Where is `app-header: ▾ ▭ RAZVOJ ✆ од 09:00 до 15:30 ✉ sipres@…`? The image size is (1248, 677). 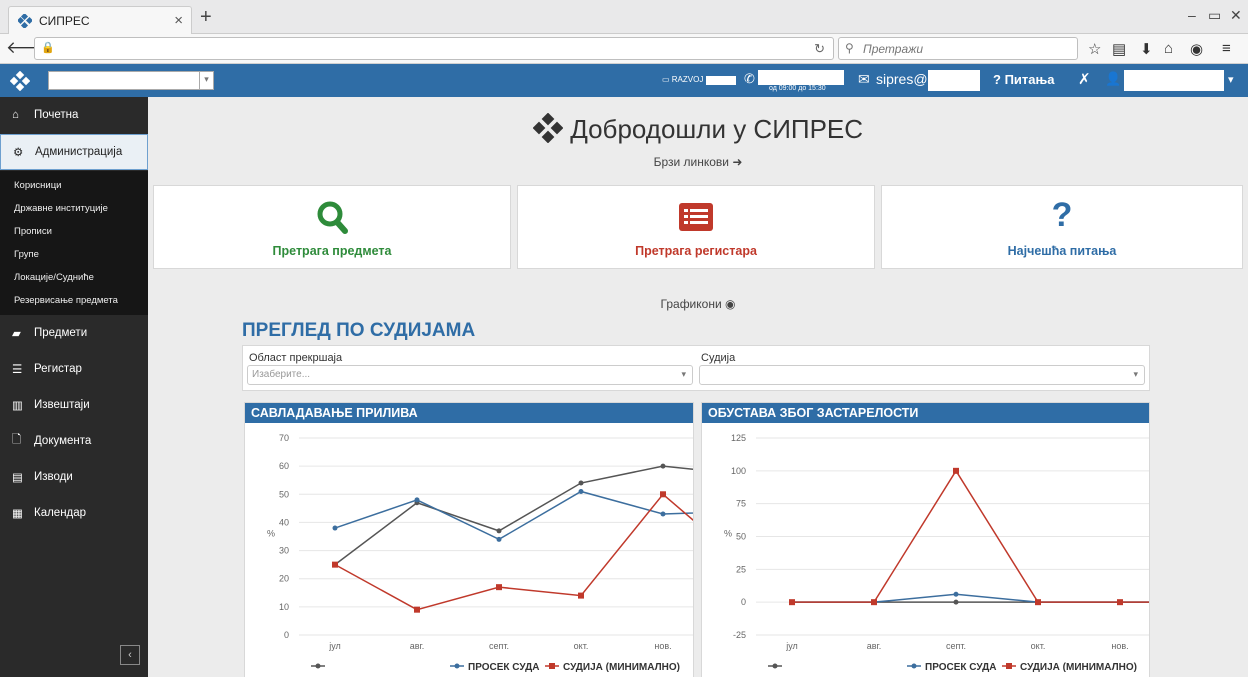 app-header: ▾ ▭ RAZVOJ ✆ од 09:00 до 15:30 ✉ sipres@… is located at coordinates (624, 80).